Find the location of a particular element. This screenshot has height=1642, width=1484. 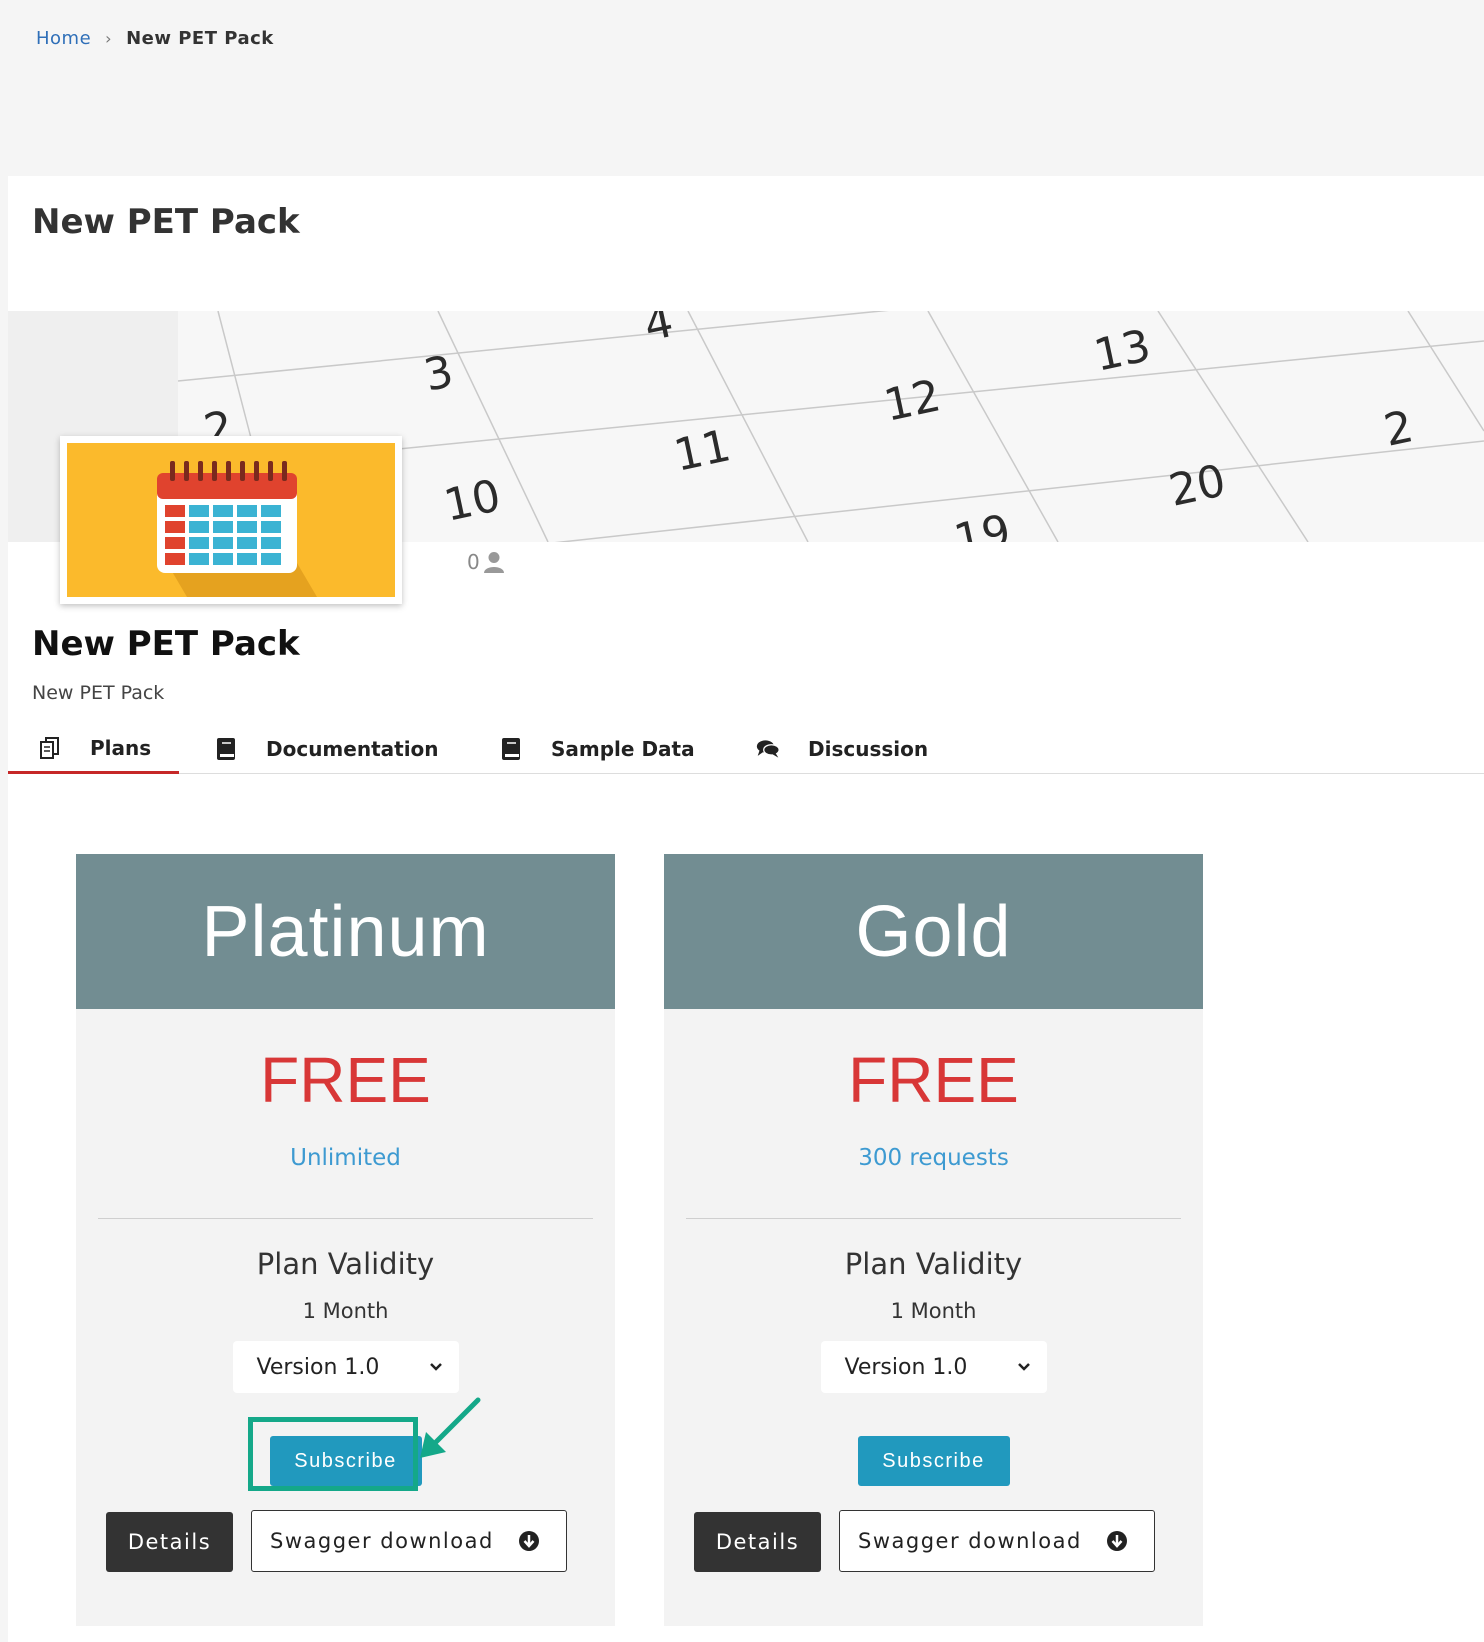

plan-name: Gold is located at coordinates (933, 931).